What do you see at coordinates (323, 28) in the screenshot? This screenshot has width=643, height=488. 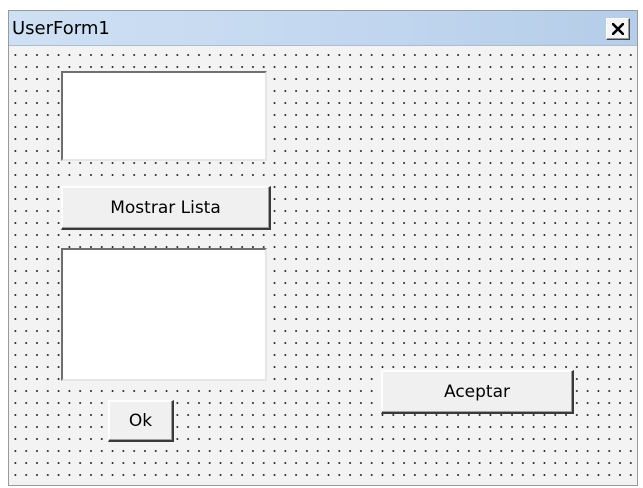 I see `title-bar: UserForm1` at bounding box center [323, 28].